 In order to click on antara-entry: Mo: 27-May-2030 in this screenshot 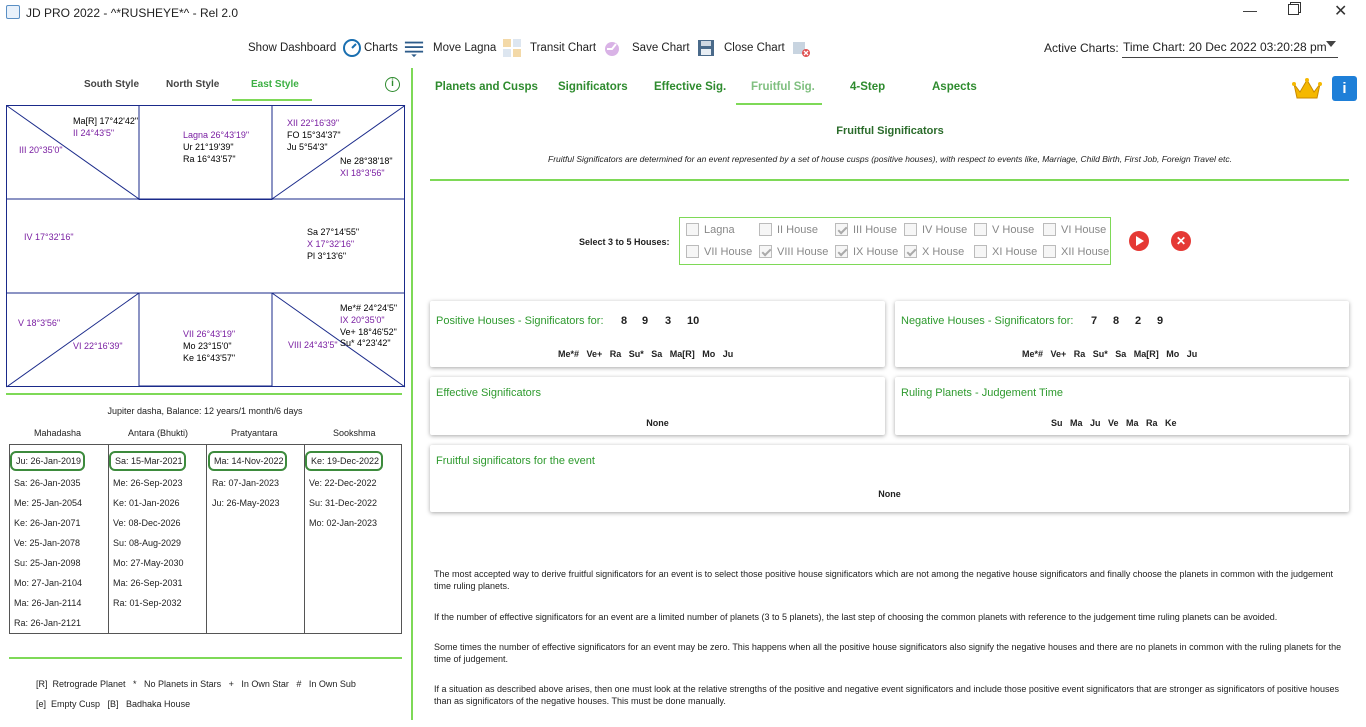, I will do `click(148, 563)`.